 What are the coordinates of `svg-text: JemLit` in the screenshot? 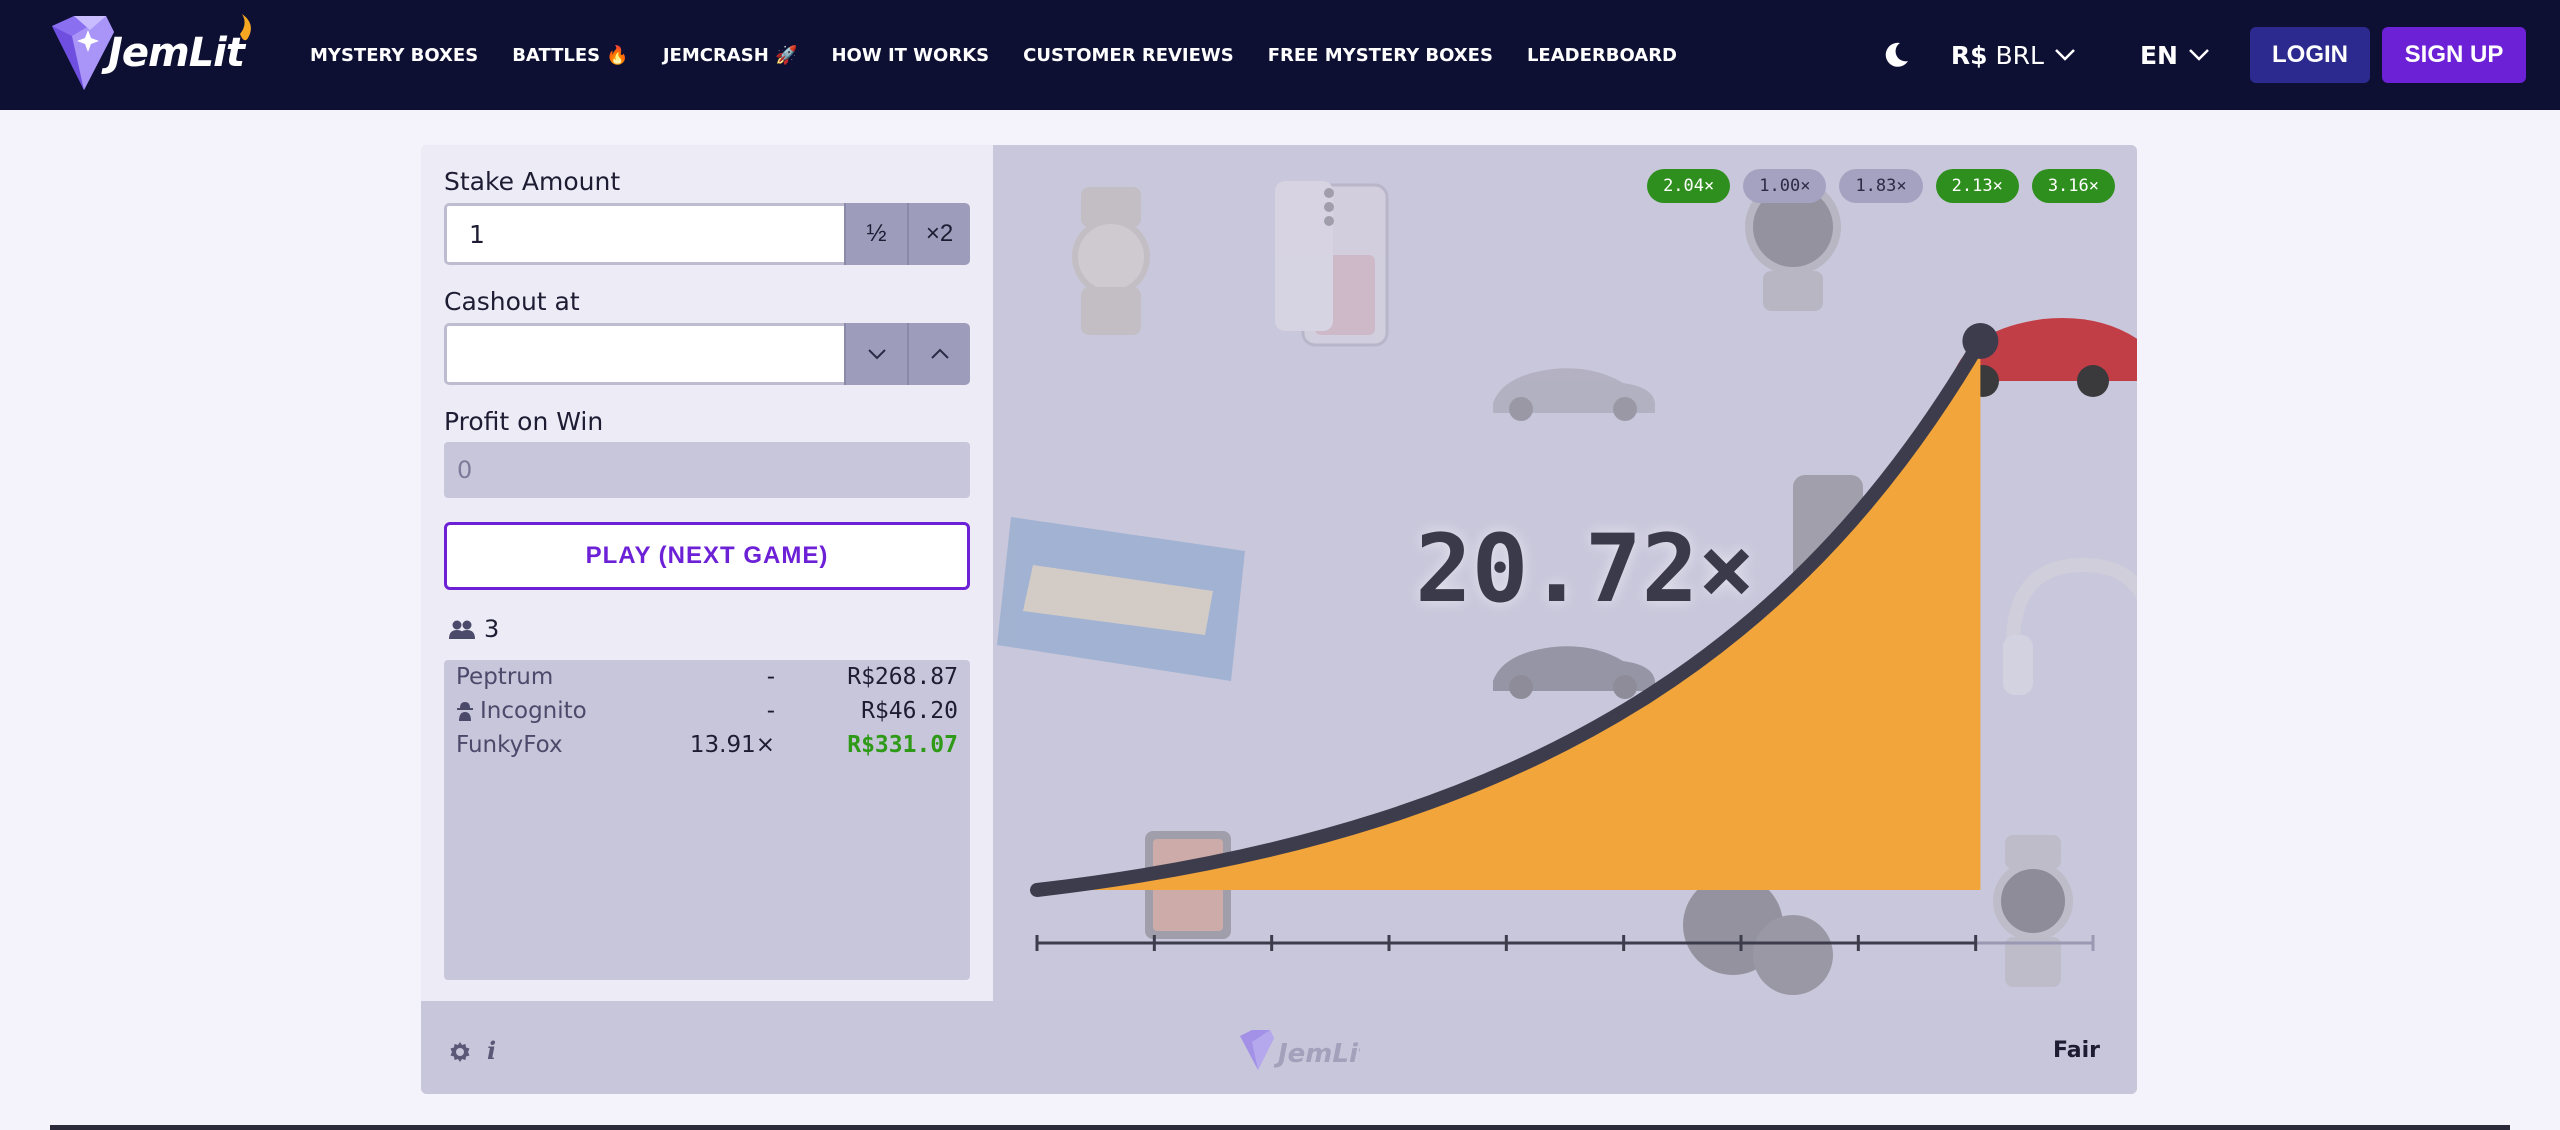 It's located at (1316, 1054).